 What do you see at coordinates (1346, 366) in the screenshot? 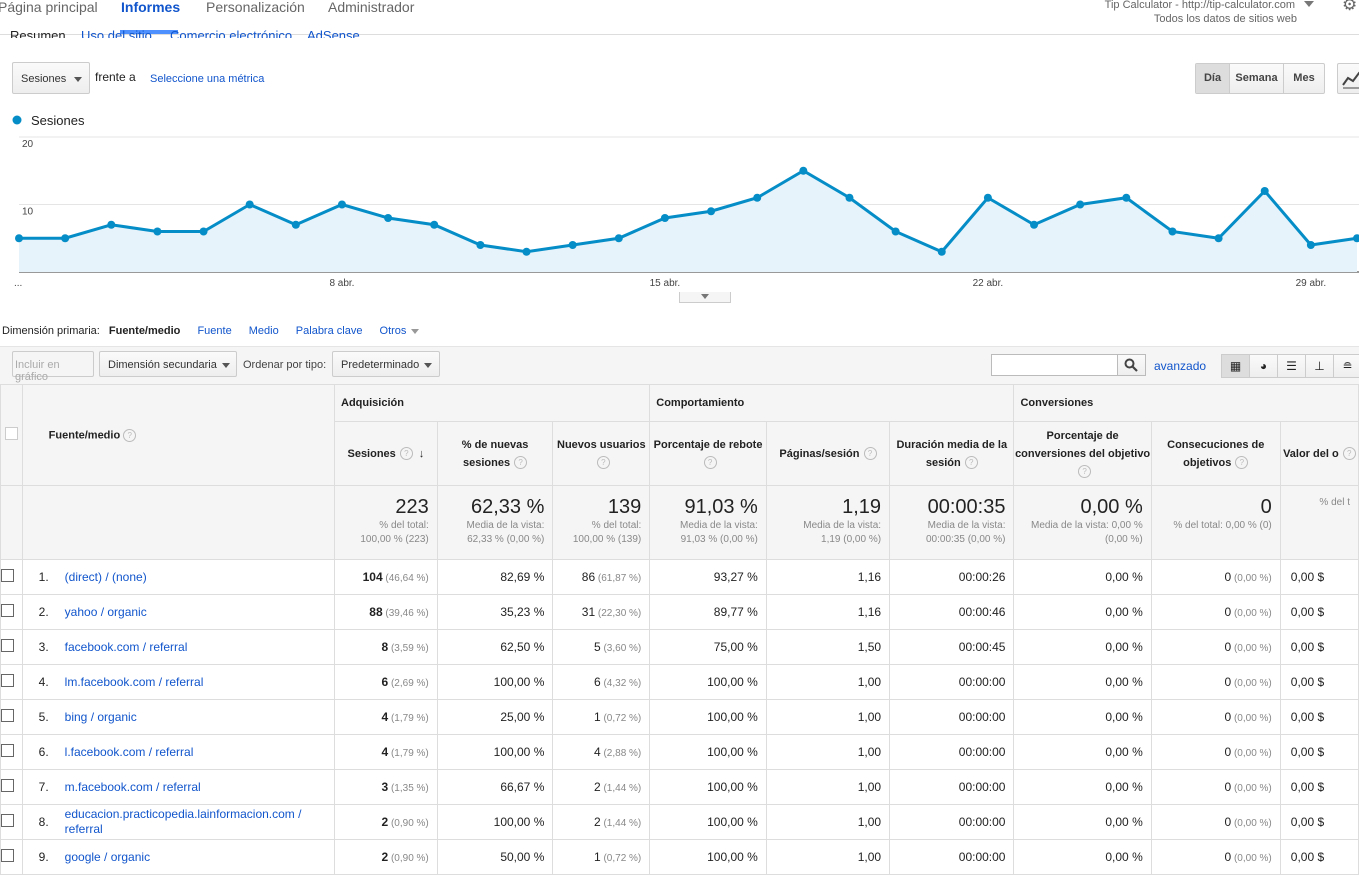
I see `pivot-view-icon: ≘` at bounding box center [1346, 366].